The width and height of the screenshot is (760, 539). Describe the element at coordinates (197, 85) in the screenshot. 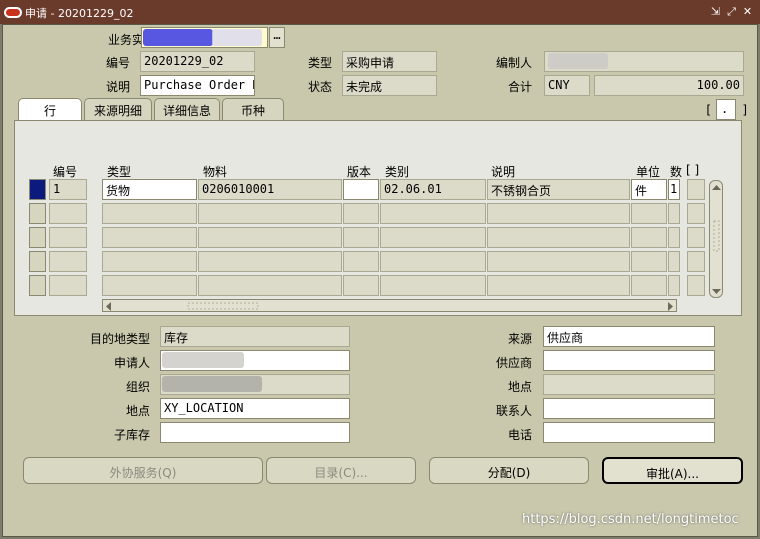

I see `description-field: Purchase Order R` at that location.